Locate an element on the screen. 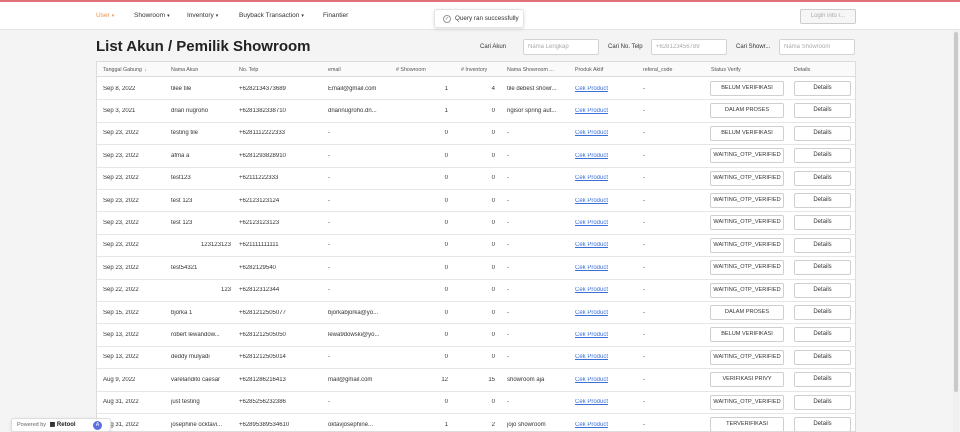 Image resolution: width=960 pixels, height=432 pixels. column-header-telp: No. Telp is located at coordinates (248, 70).